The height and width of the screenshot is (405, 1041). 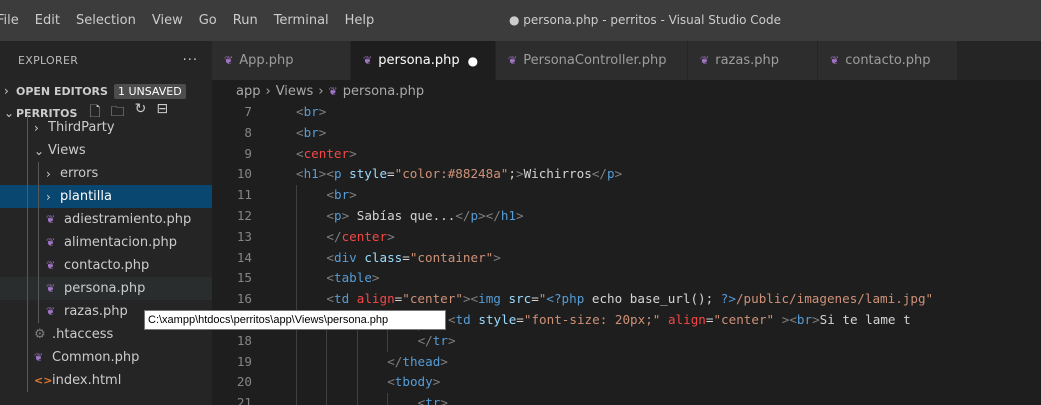 What do you see at coordinates (395, 361) in the screenshot?
I see `token: </` at bounding box center [395, 361].